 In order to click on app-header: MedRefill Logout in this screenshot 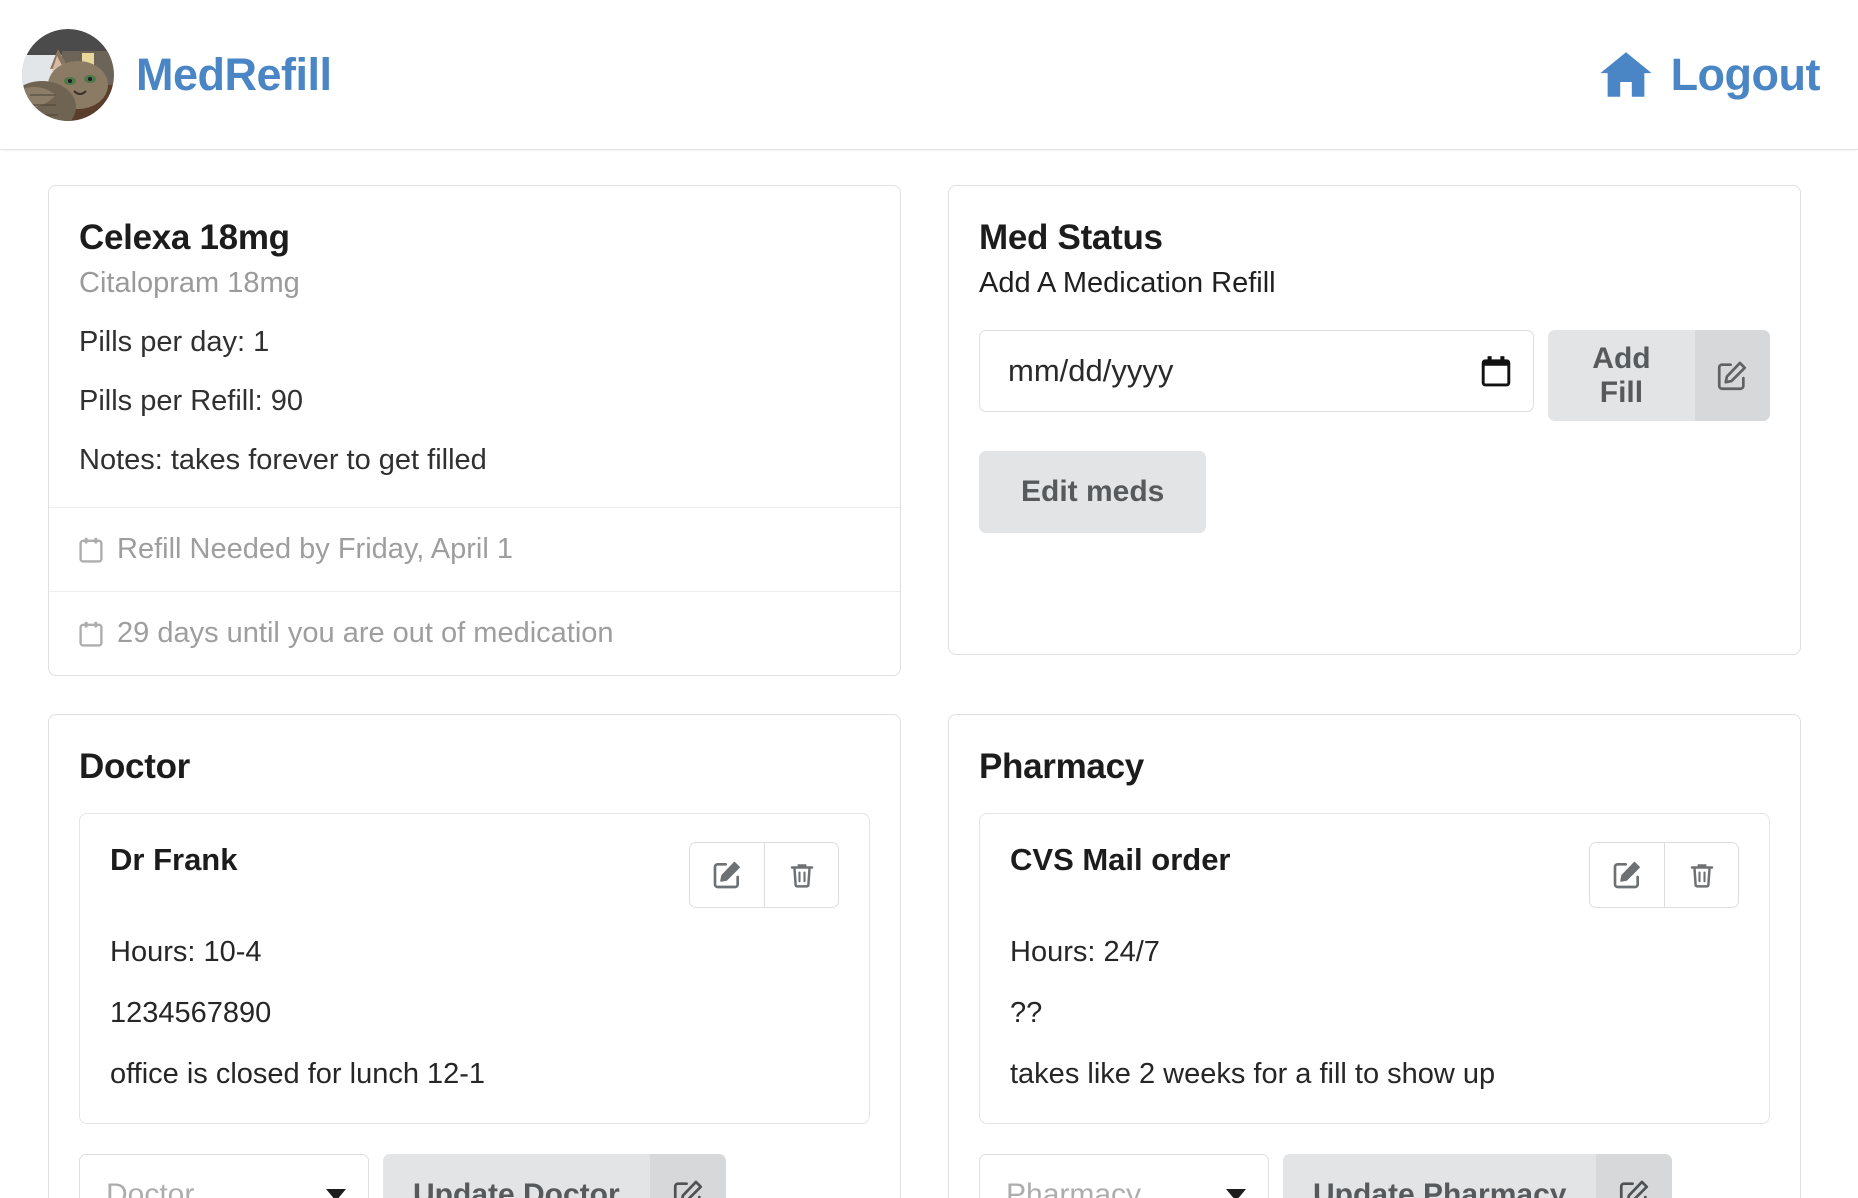, I will do `click(929, 75)`.